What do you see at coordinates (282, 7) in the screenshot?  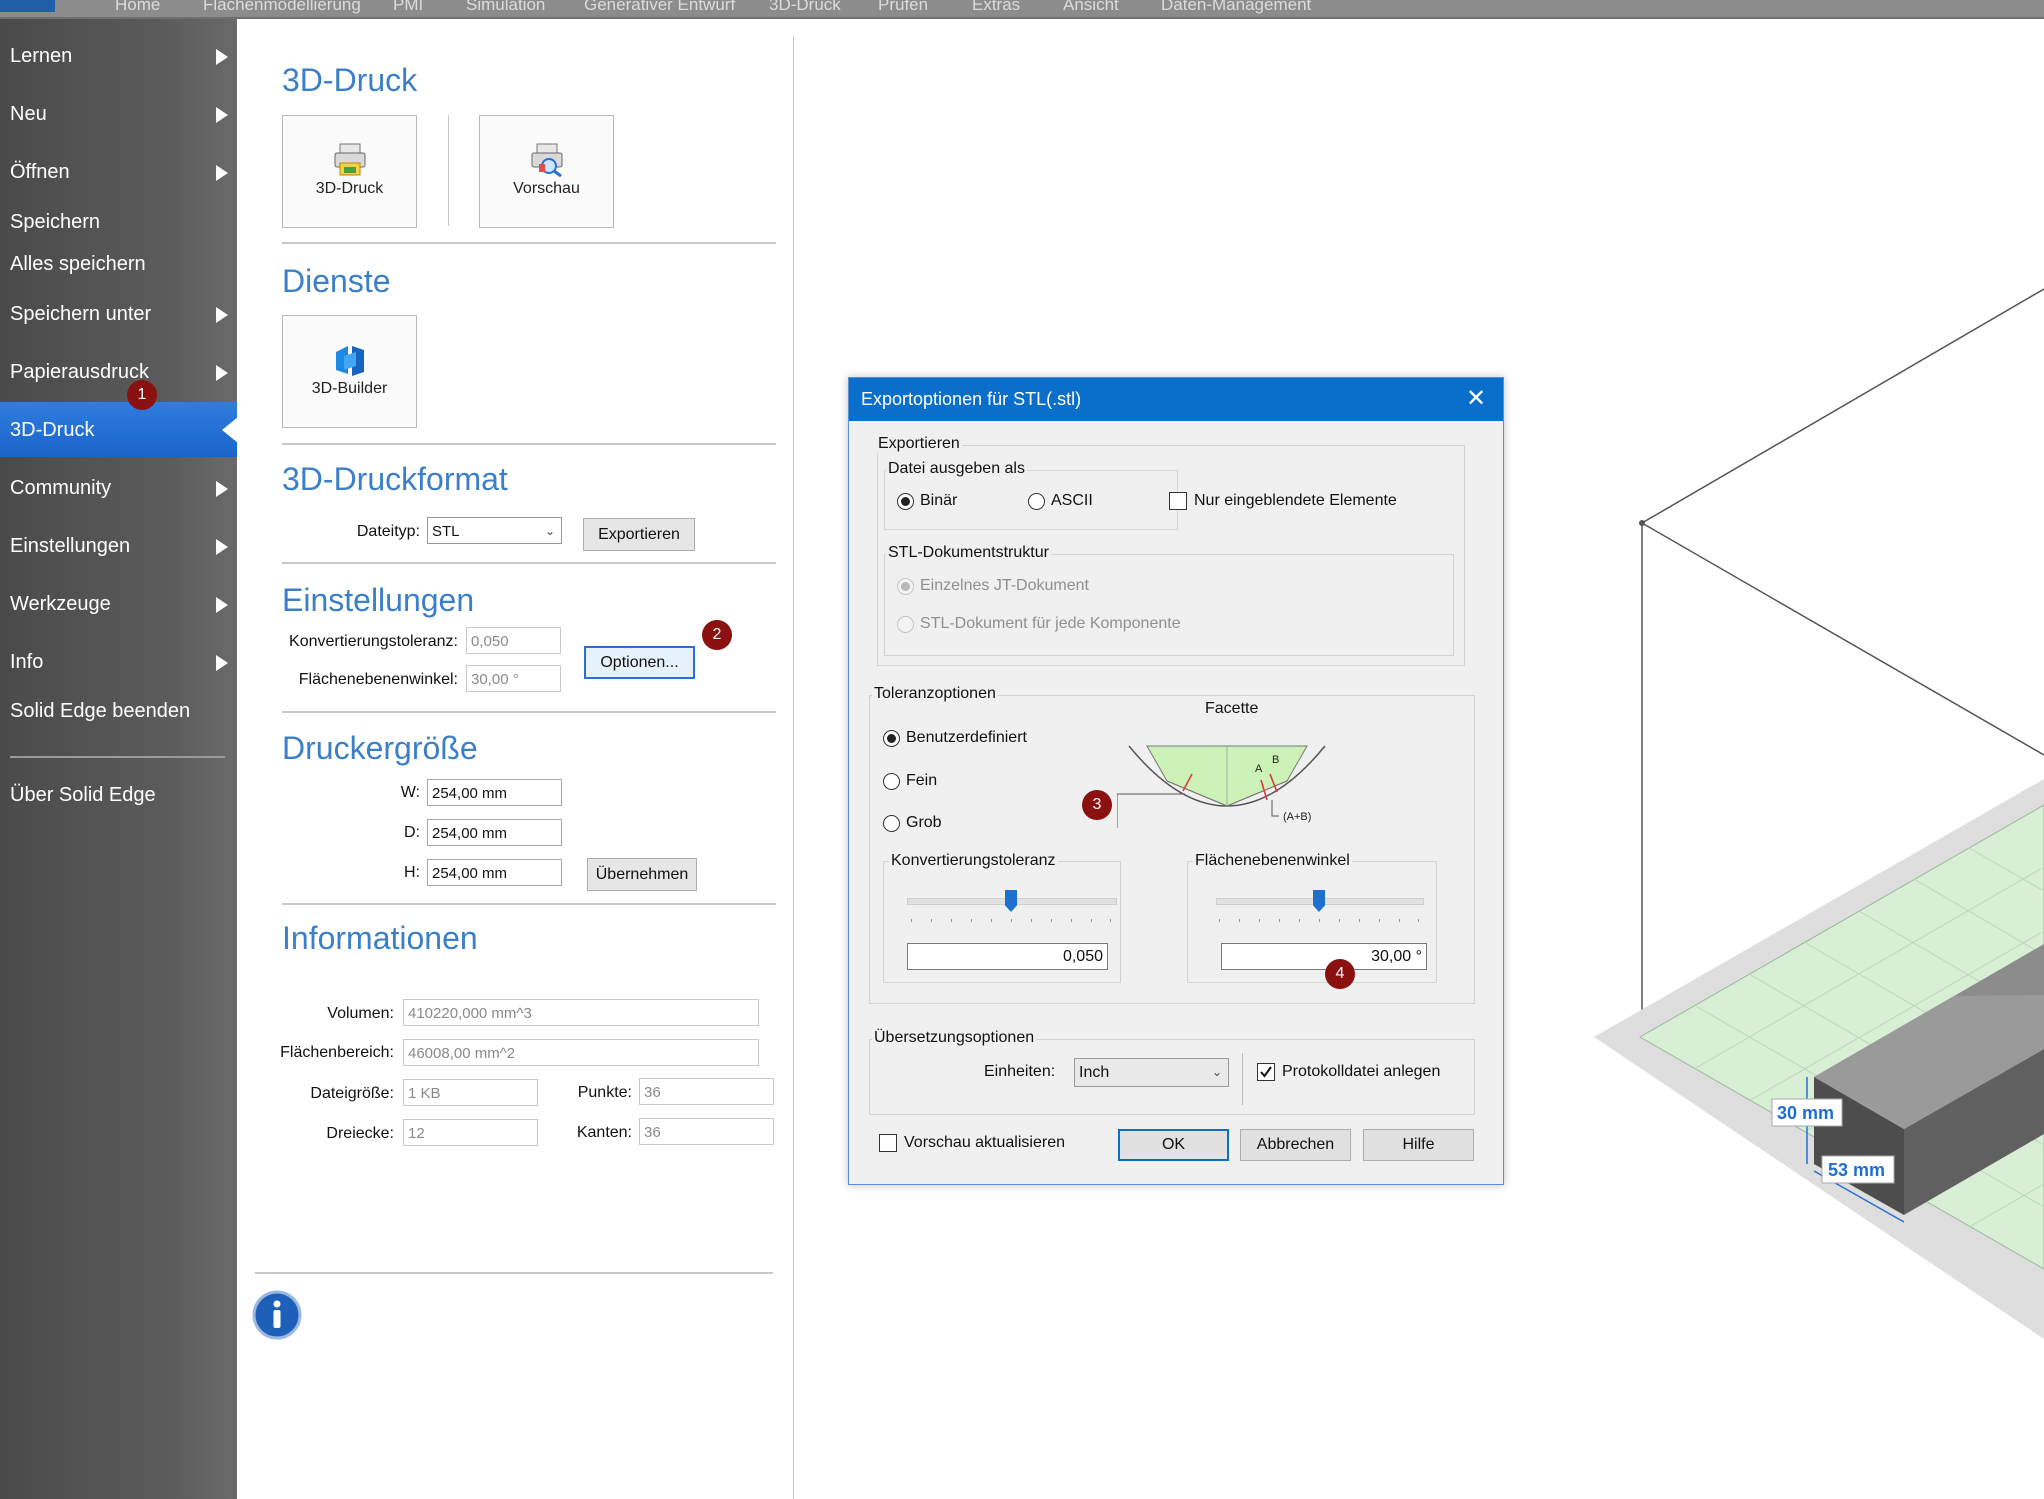 I see `tab-surfacing: Flächenmodellierung` at bounding box center [282, 7].